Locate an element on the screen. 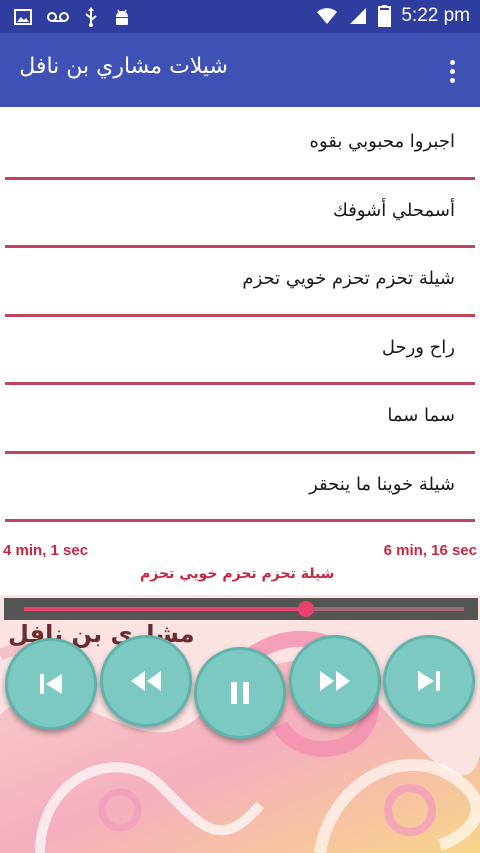  rewind-button is located at coordinates (146, 681).